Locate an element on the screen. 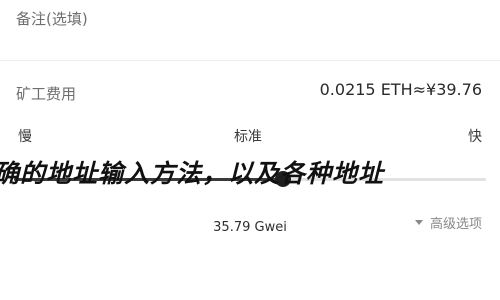 The height and width of the screenshot is (300, 500). speed-standard-label: 标准 is located at coordinates (248, 137).